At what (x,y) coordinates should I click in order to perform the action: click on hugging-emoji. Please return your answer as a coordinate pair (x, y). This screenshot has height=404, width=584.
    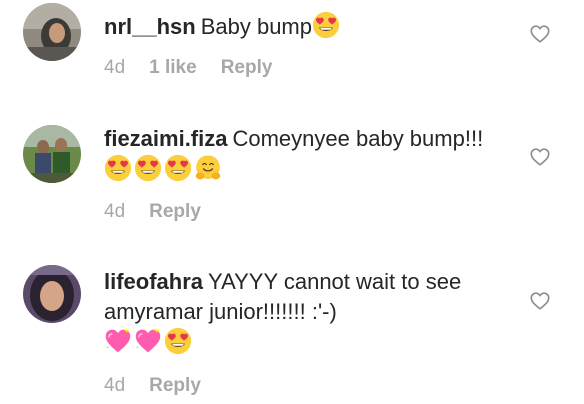
    Looking at the image, I should click on (208, 168).